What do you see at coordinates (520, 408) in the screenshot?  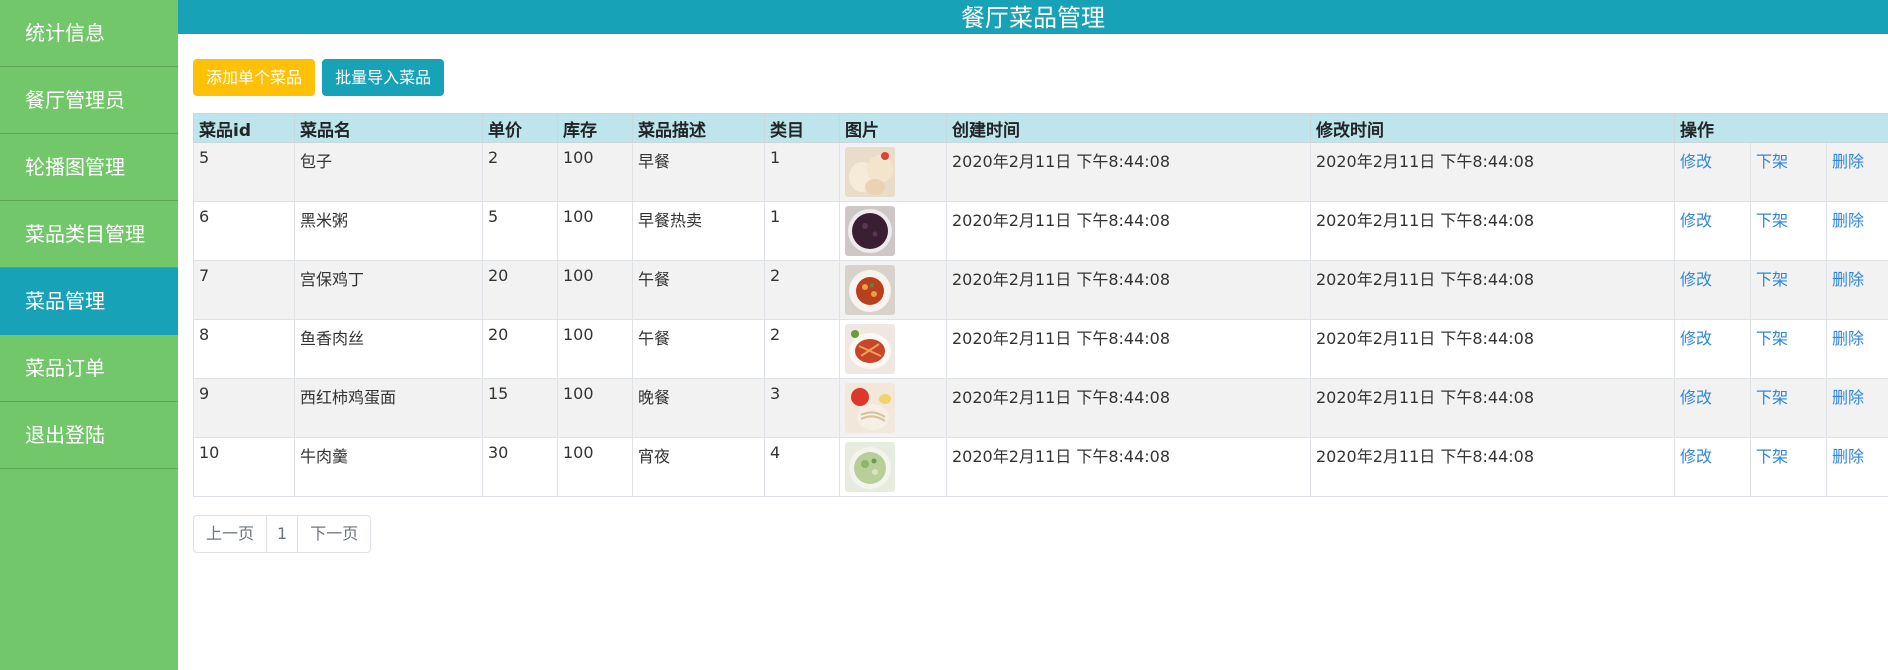 I see `cell-price: 15` at bounding box center [520, 408].